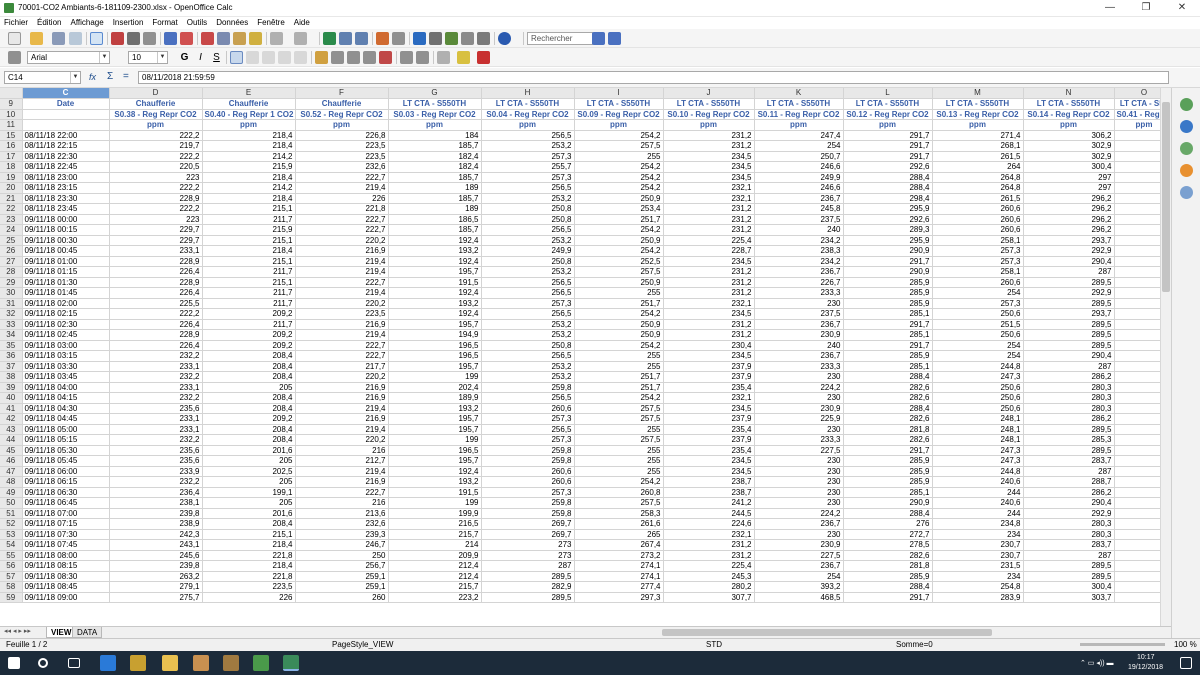 This screenshot has height=675, width=1200. I want to click on value-cell: 250,9, so click(619, 198).